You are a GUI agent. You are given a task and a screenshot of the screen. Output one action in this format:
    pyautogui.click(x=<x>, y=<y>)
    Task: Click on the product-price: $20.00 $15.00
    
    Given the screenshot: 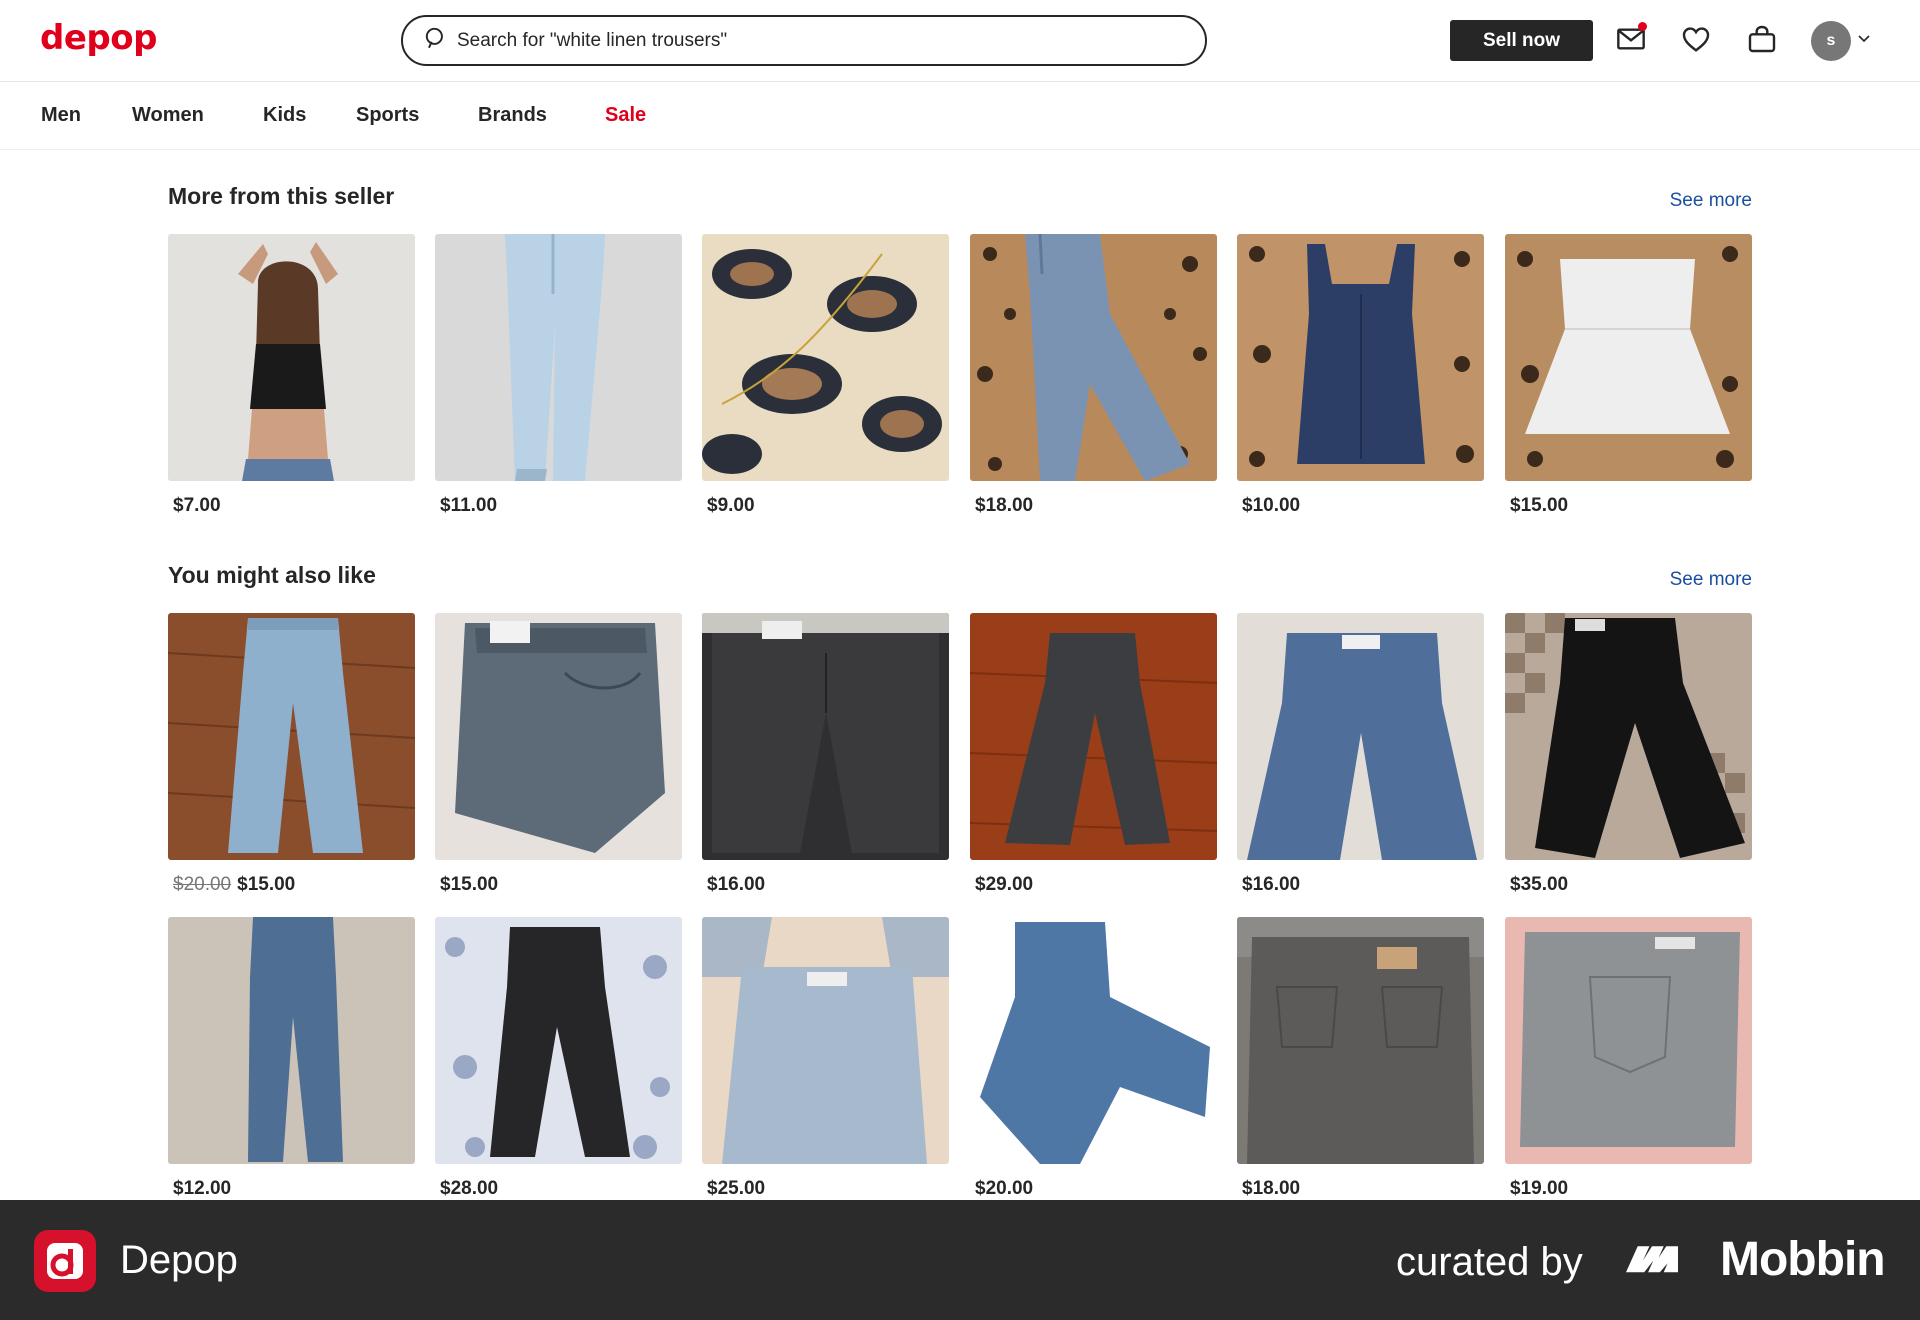 What is the action you would take?
    pyautogui.click(x=291, y=885)
    